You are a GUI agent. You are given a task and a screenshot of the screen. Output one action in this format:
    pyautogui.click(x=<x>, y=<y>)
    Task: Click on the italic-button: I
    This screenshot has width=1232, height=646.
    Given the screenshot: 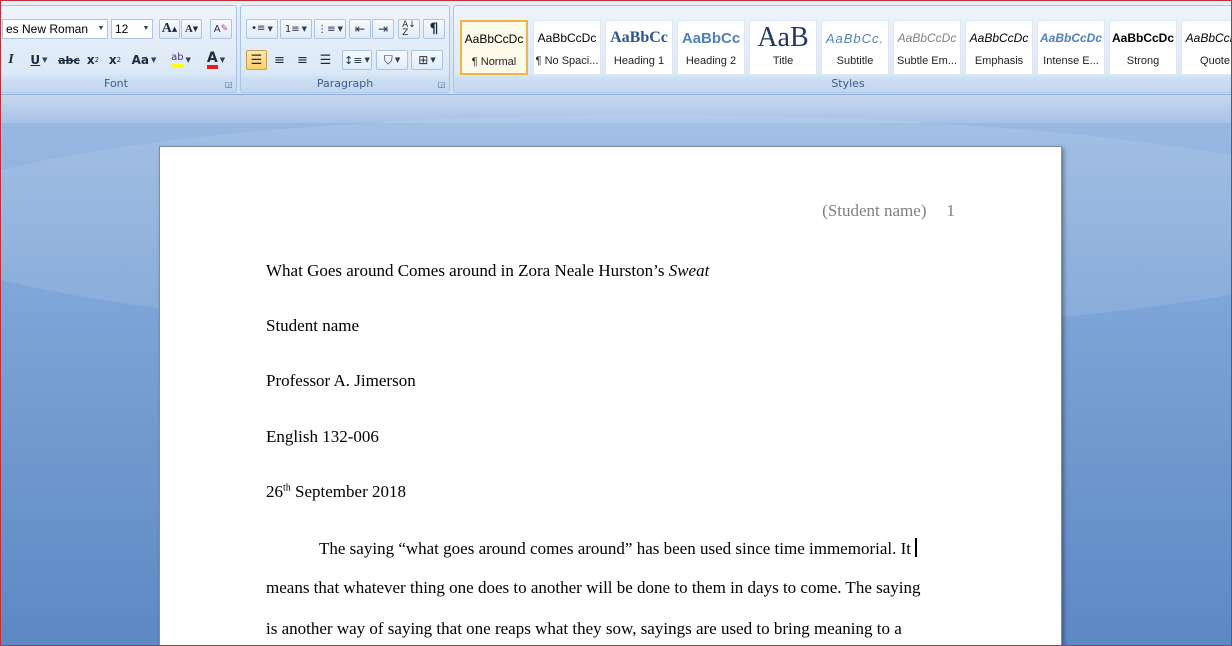 What is the action you would take?
    pyautogui.click(x=11, y=60)
    